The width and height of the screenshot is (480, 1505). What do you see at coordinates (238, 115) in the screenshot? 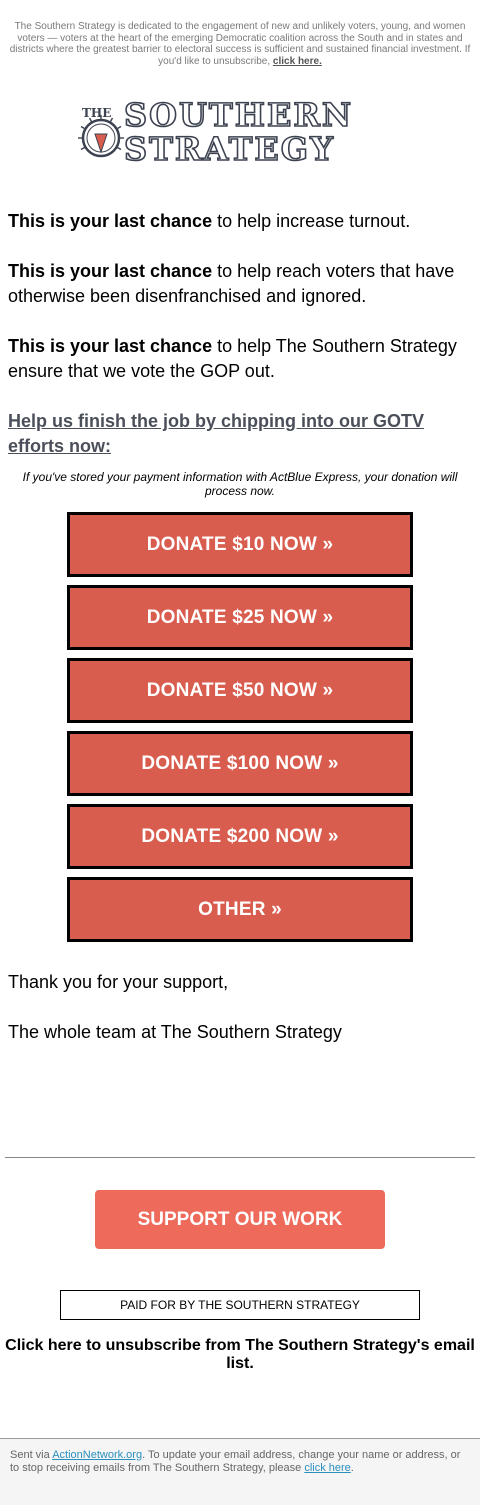
I see `logo-southern: SOUTHERN` at bounding box center [238, 115].